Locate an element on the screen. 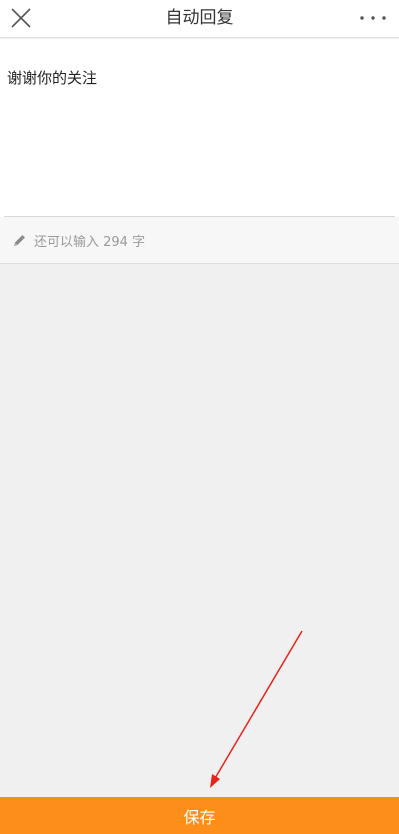  remaining-characters-text: 还可以输入 294 字 is located at coordinates (90, 242).